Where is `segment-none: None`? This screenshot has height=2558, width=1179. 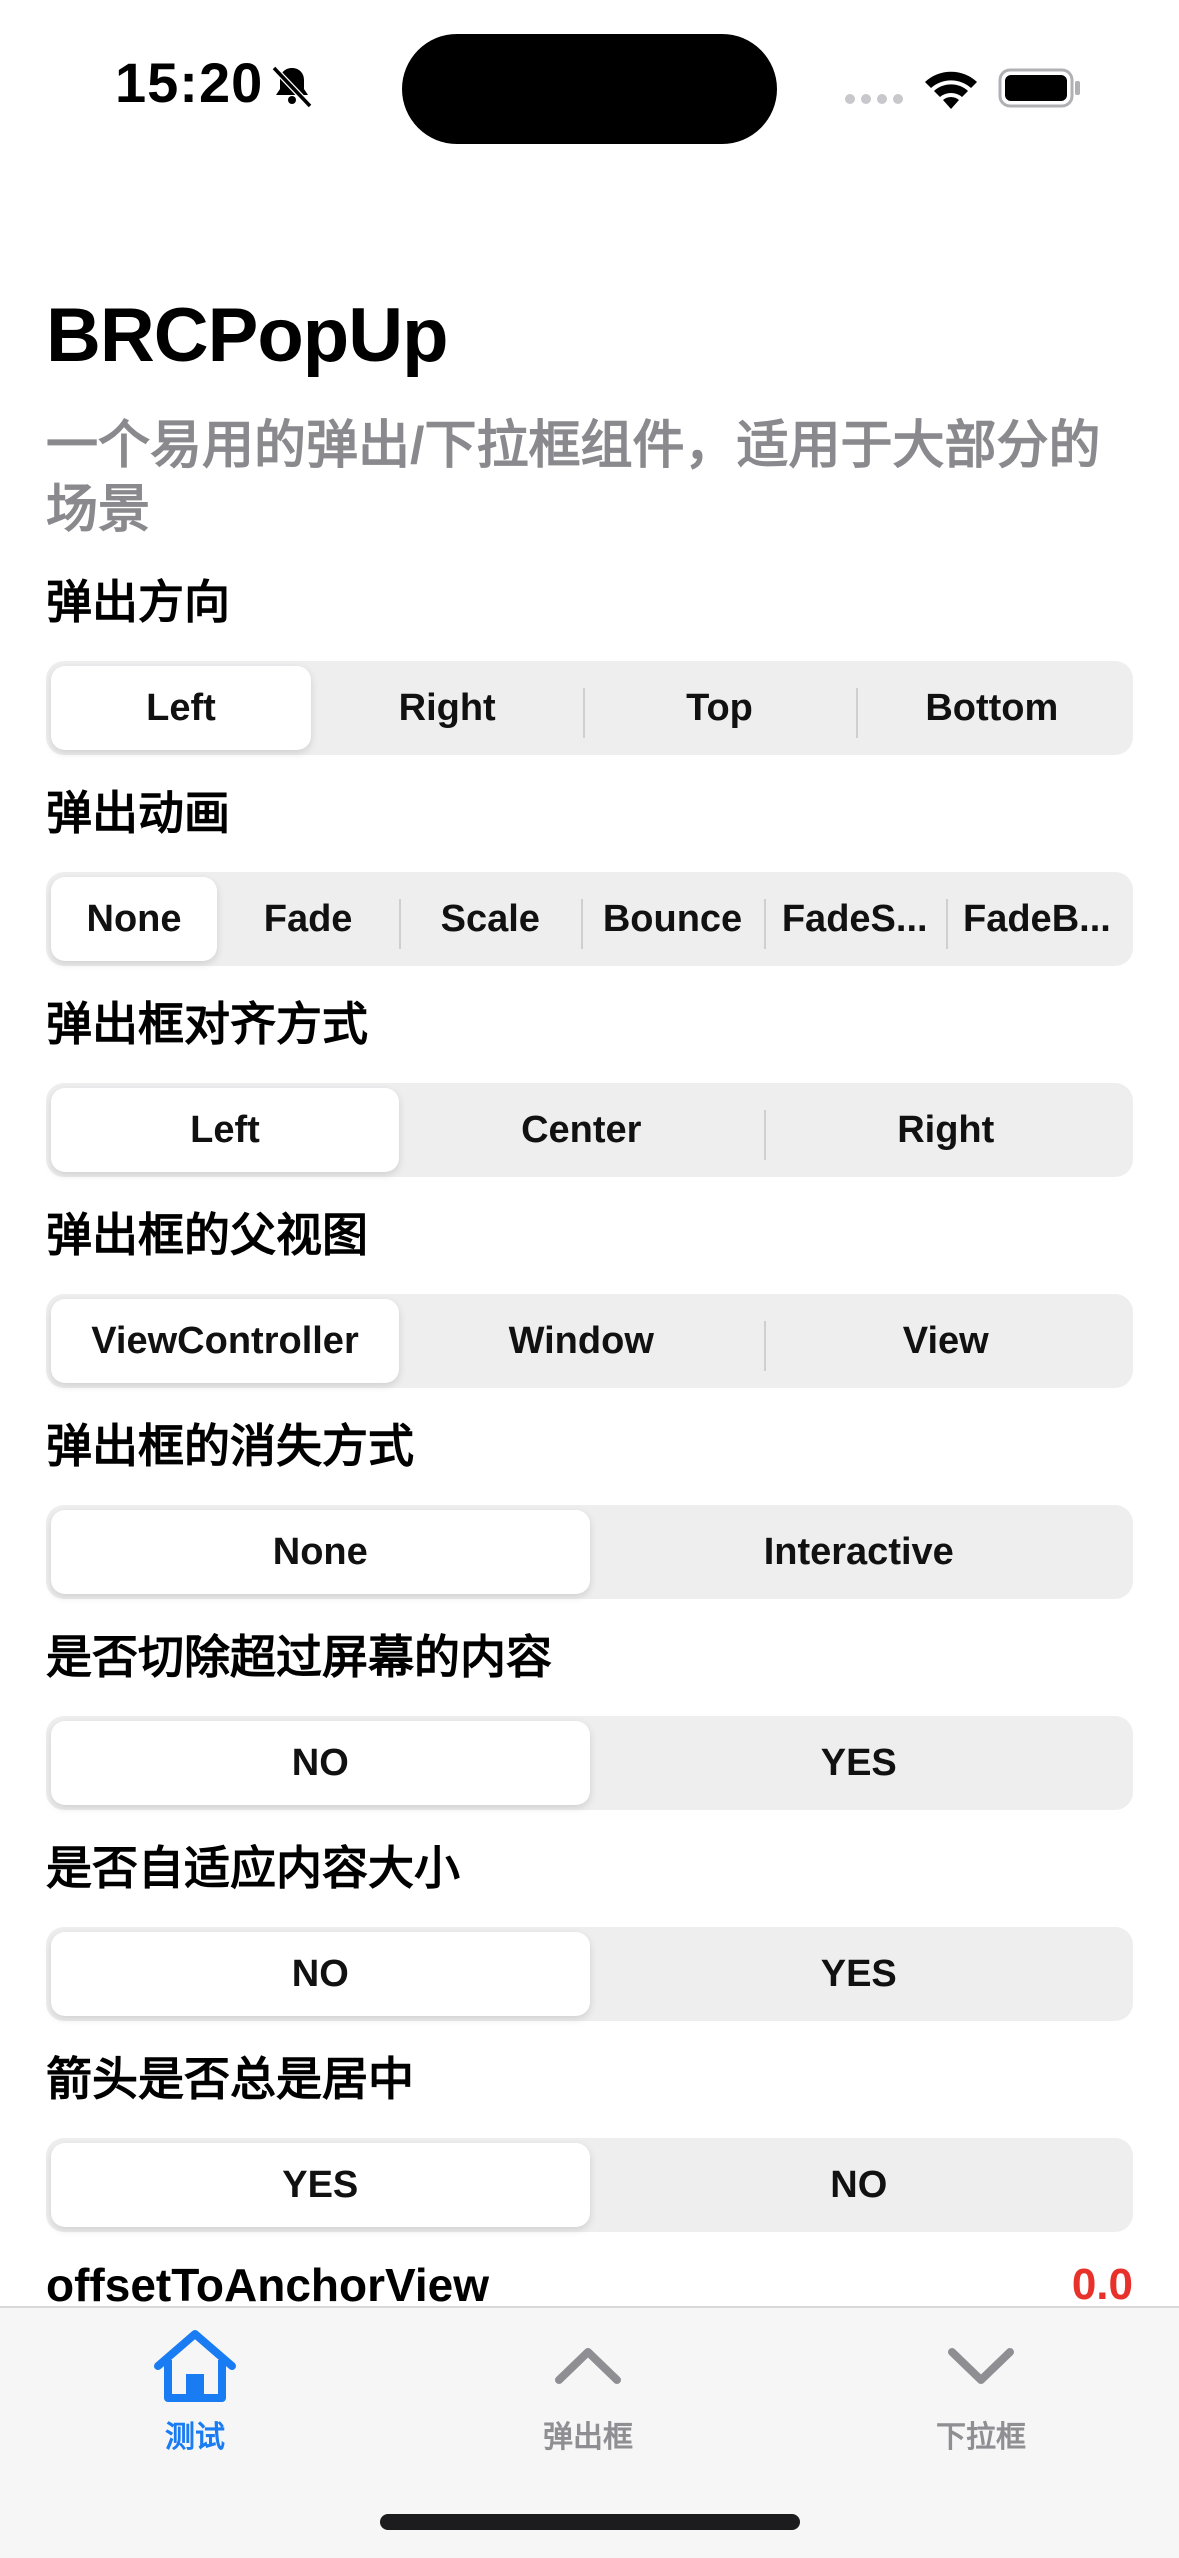
segment-none: None is located at coordinates (134, 919).